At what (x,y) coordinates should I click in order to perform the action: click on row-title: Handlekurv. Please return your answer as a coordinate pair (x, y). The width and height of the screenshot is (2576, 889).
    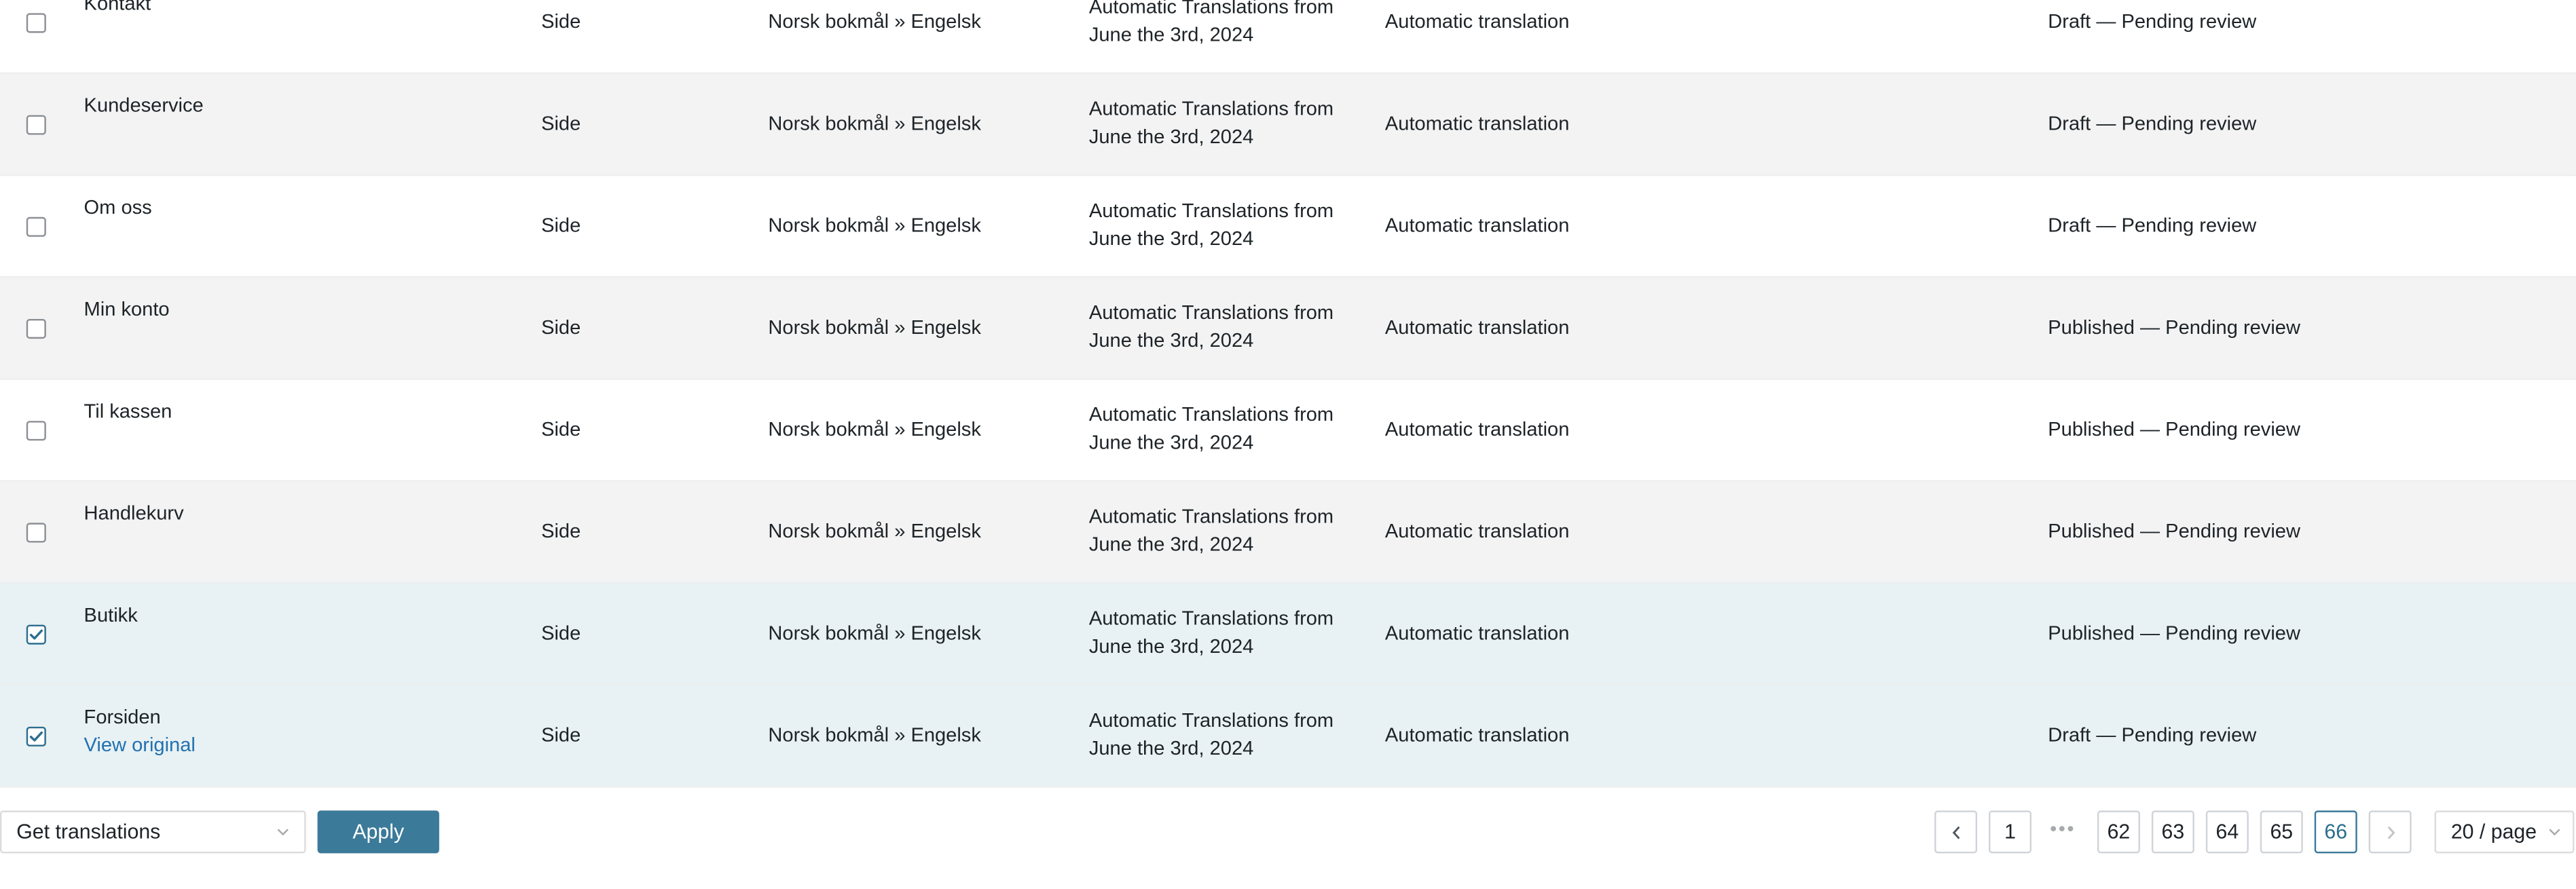
    Looking at the image, I should click on (134, 513).